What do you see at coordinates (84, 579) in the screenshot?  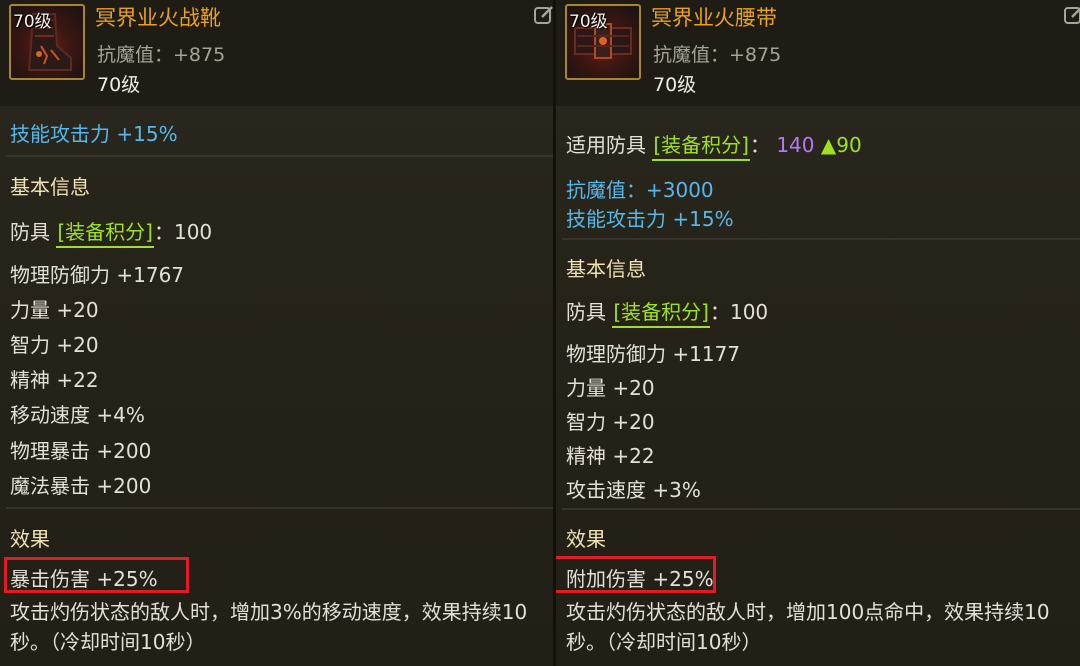 I see `effect-highlight-text: 暴击伤害 +25%` at bounding box center [84, 579].